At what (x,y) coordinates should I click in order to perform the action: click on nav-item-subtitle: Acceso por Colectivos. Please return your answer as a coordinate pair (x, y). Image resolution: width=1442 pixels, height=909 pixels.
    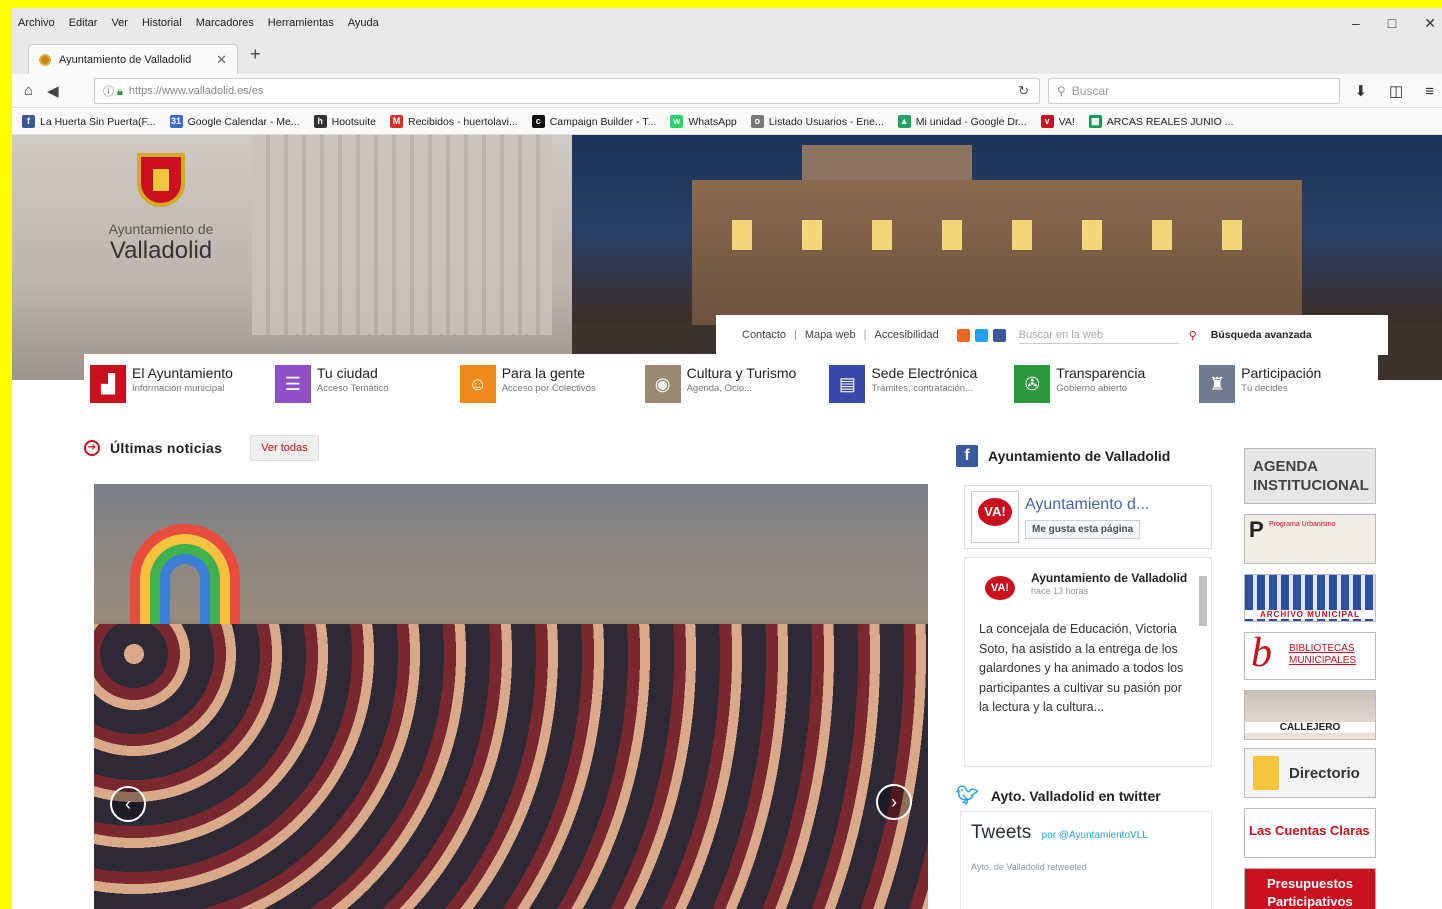
    Looking at the image, I should click on (548, 388).